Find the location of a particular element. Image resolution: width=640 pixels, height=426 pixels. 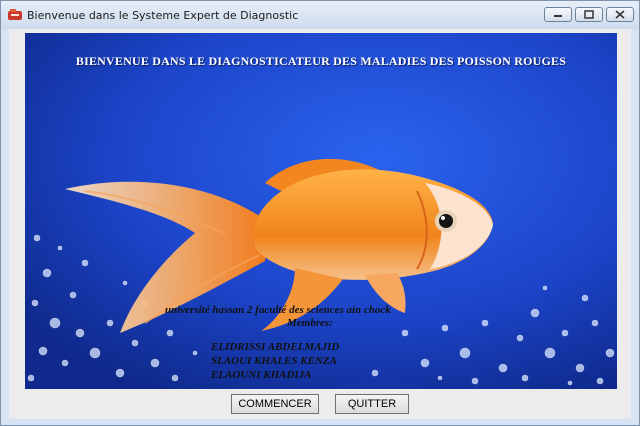

minimize-icon is located at coordinates (558, 16).